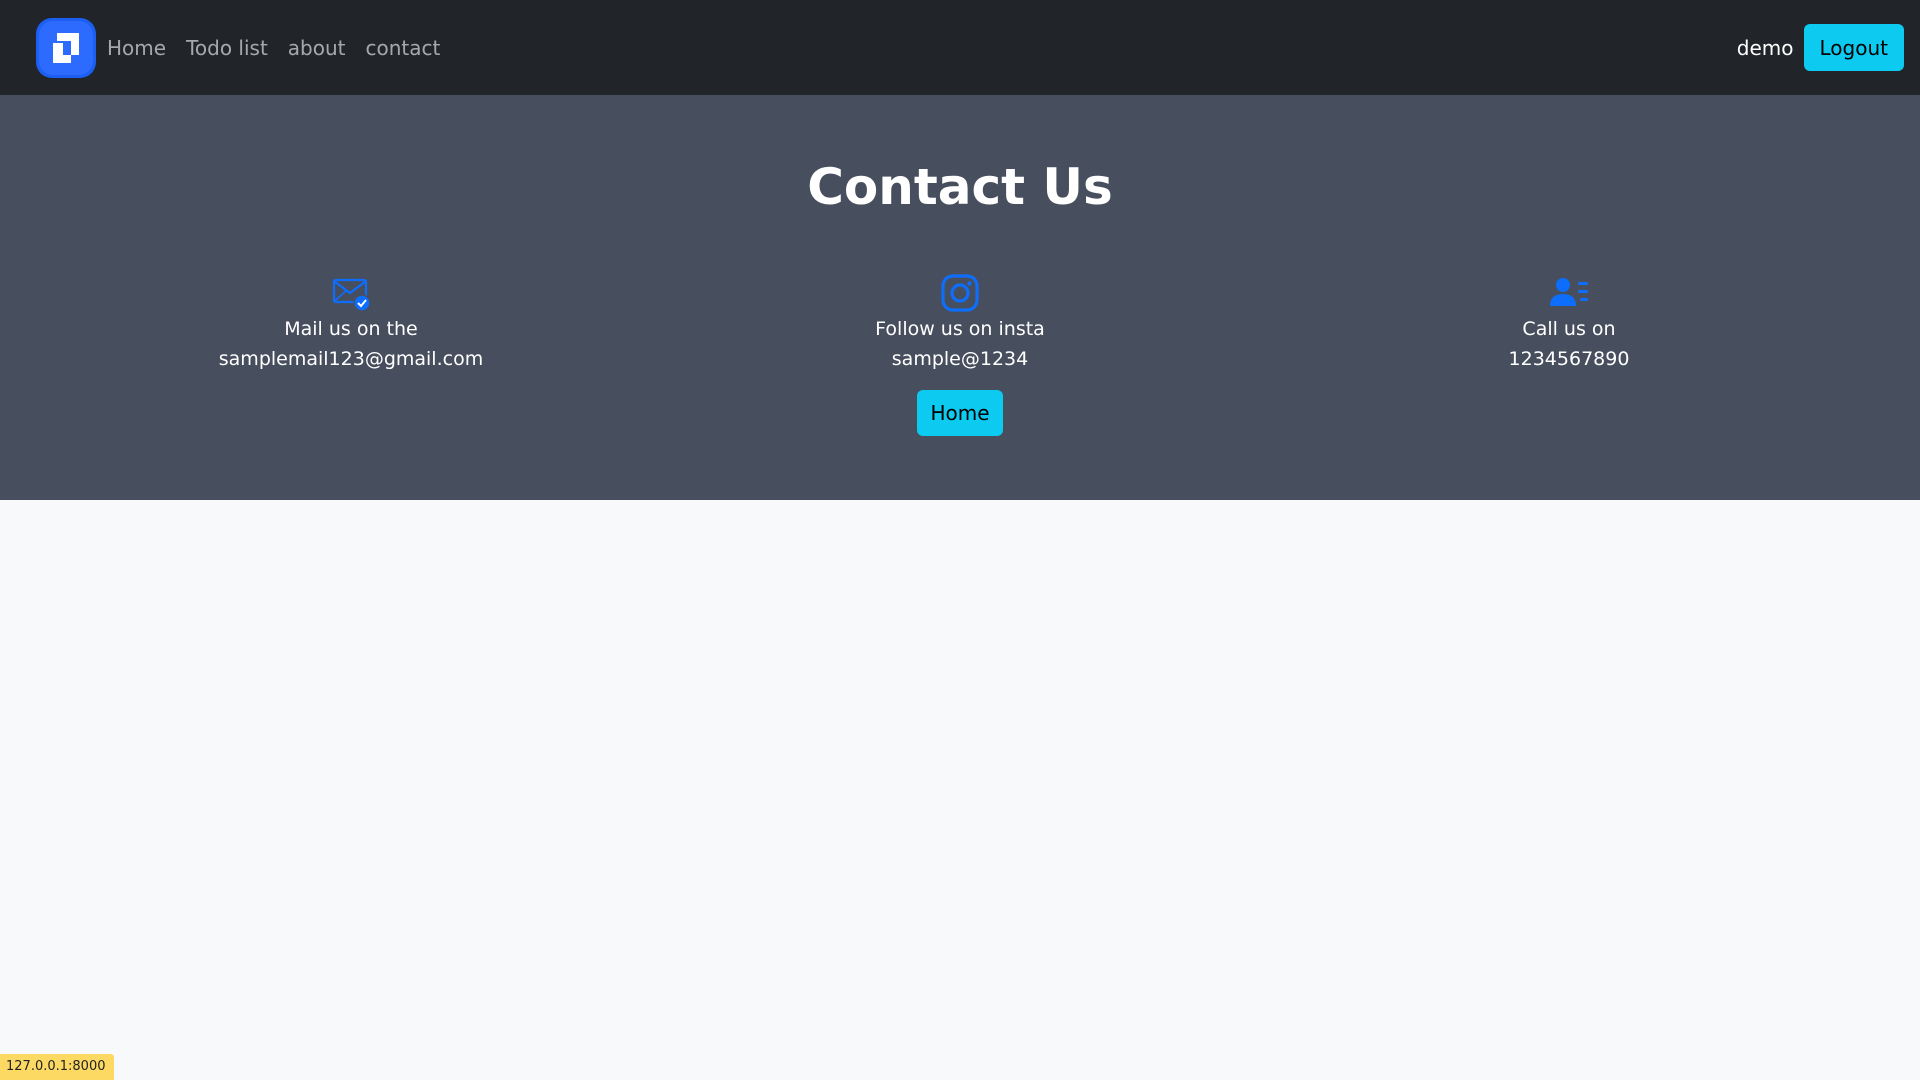 The width and height of the screenshot is (1920, 1080). I want to click on instagram-icon, so click(960, 293).